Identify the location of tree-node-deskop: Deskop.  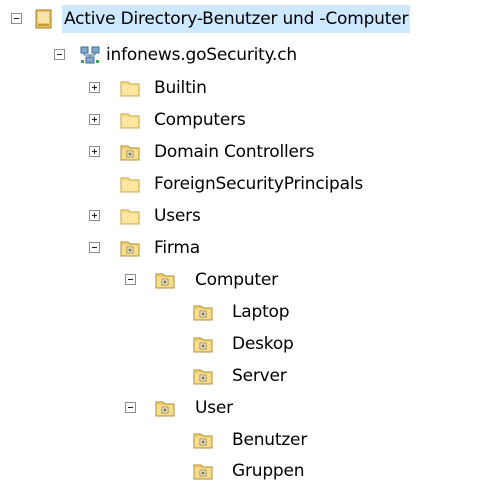
(241, 344).